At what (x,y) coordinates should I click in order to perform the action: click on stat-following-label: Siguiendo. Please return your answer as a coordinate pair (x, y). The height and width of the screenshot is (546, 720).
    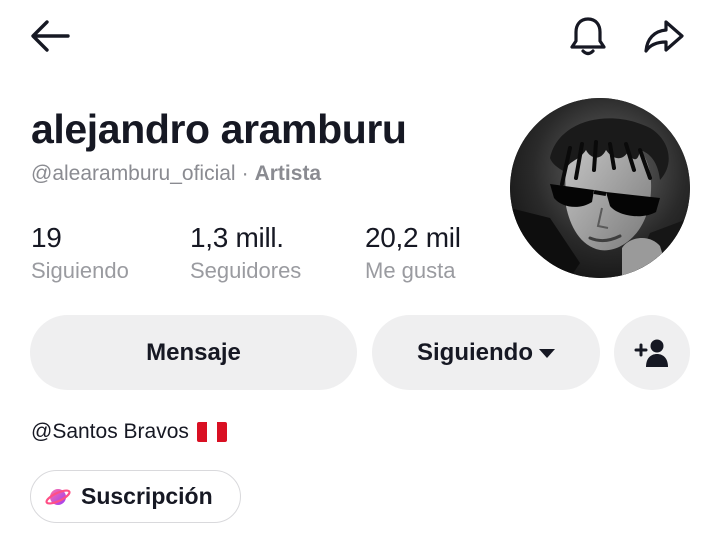
    Looking at the image, I should click on (80, 270).